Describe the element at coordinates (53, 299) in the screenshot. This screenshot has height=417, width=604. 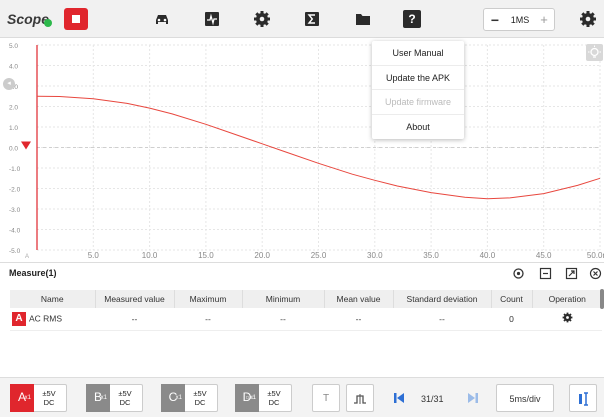
I see `col-name: Name` at that location.